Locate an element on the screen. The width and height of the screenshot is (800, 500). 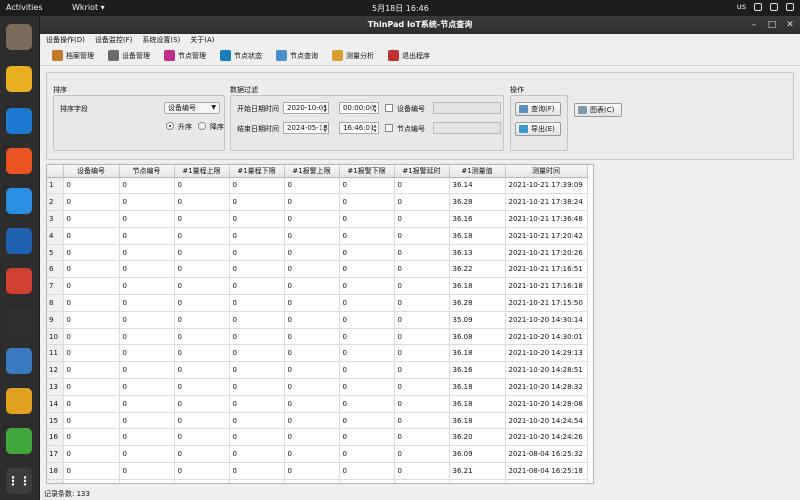
query-button: 查询(F) is located at coordinates (538, 109).